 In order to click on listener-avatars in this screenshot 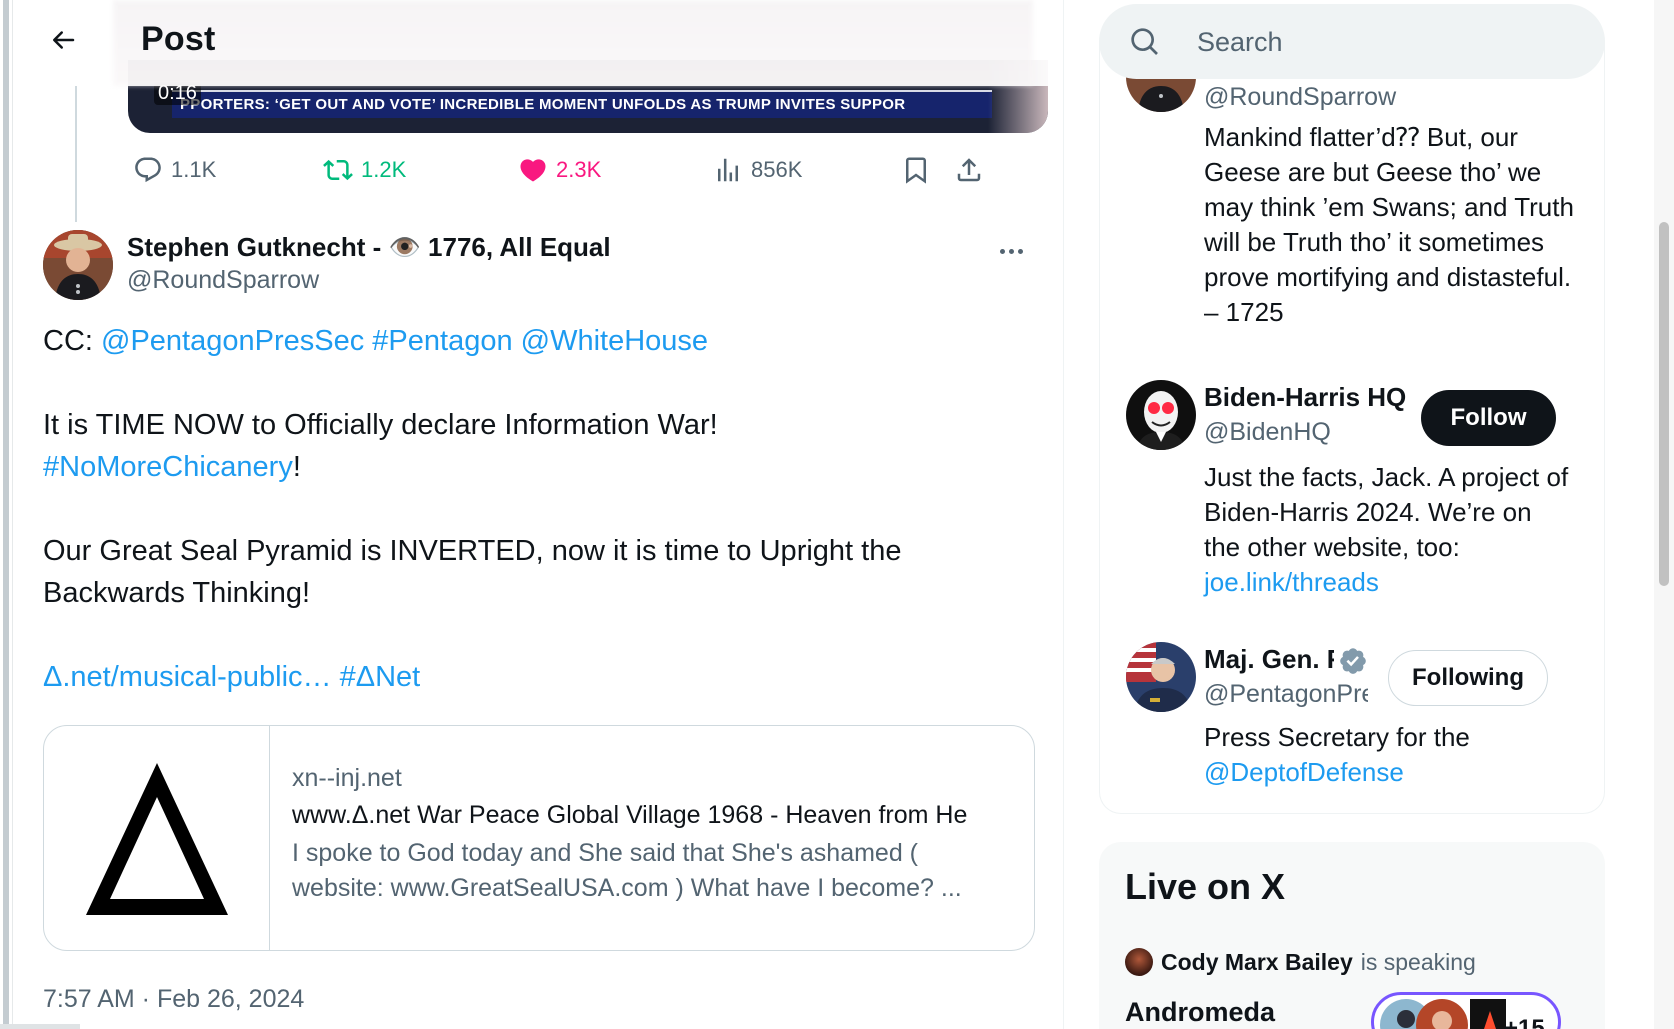, I will do `click(1443, 1014)`.